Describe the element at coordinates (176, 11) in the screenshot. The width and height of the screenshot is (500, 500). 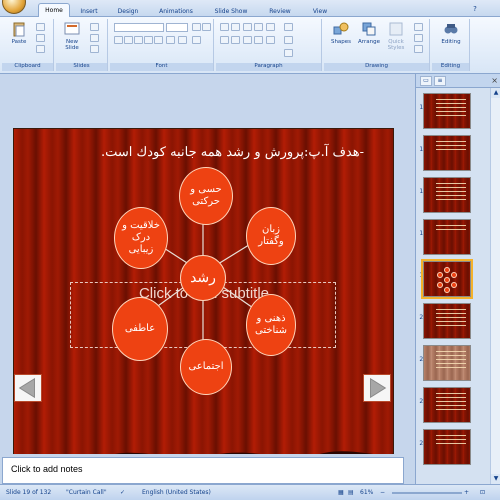
I see `tab-animations: Animations` at that location.